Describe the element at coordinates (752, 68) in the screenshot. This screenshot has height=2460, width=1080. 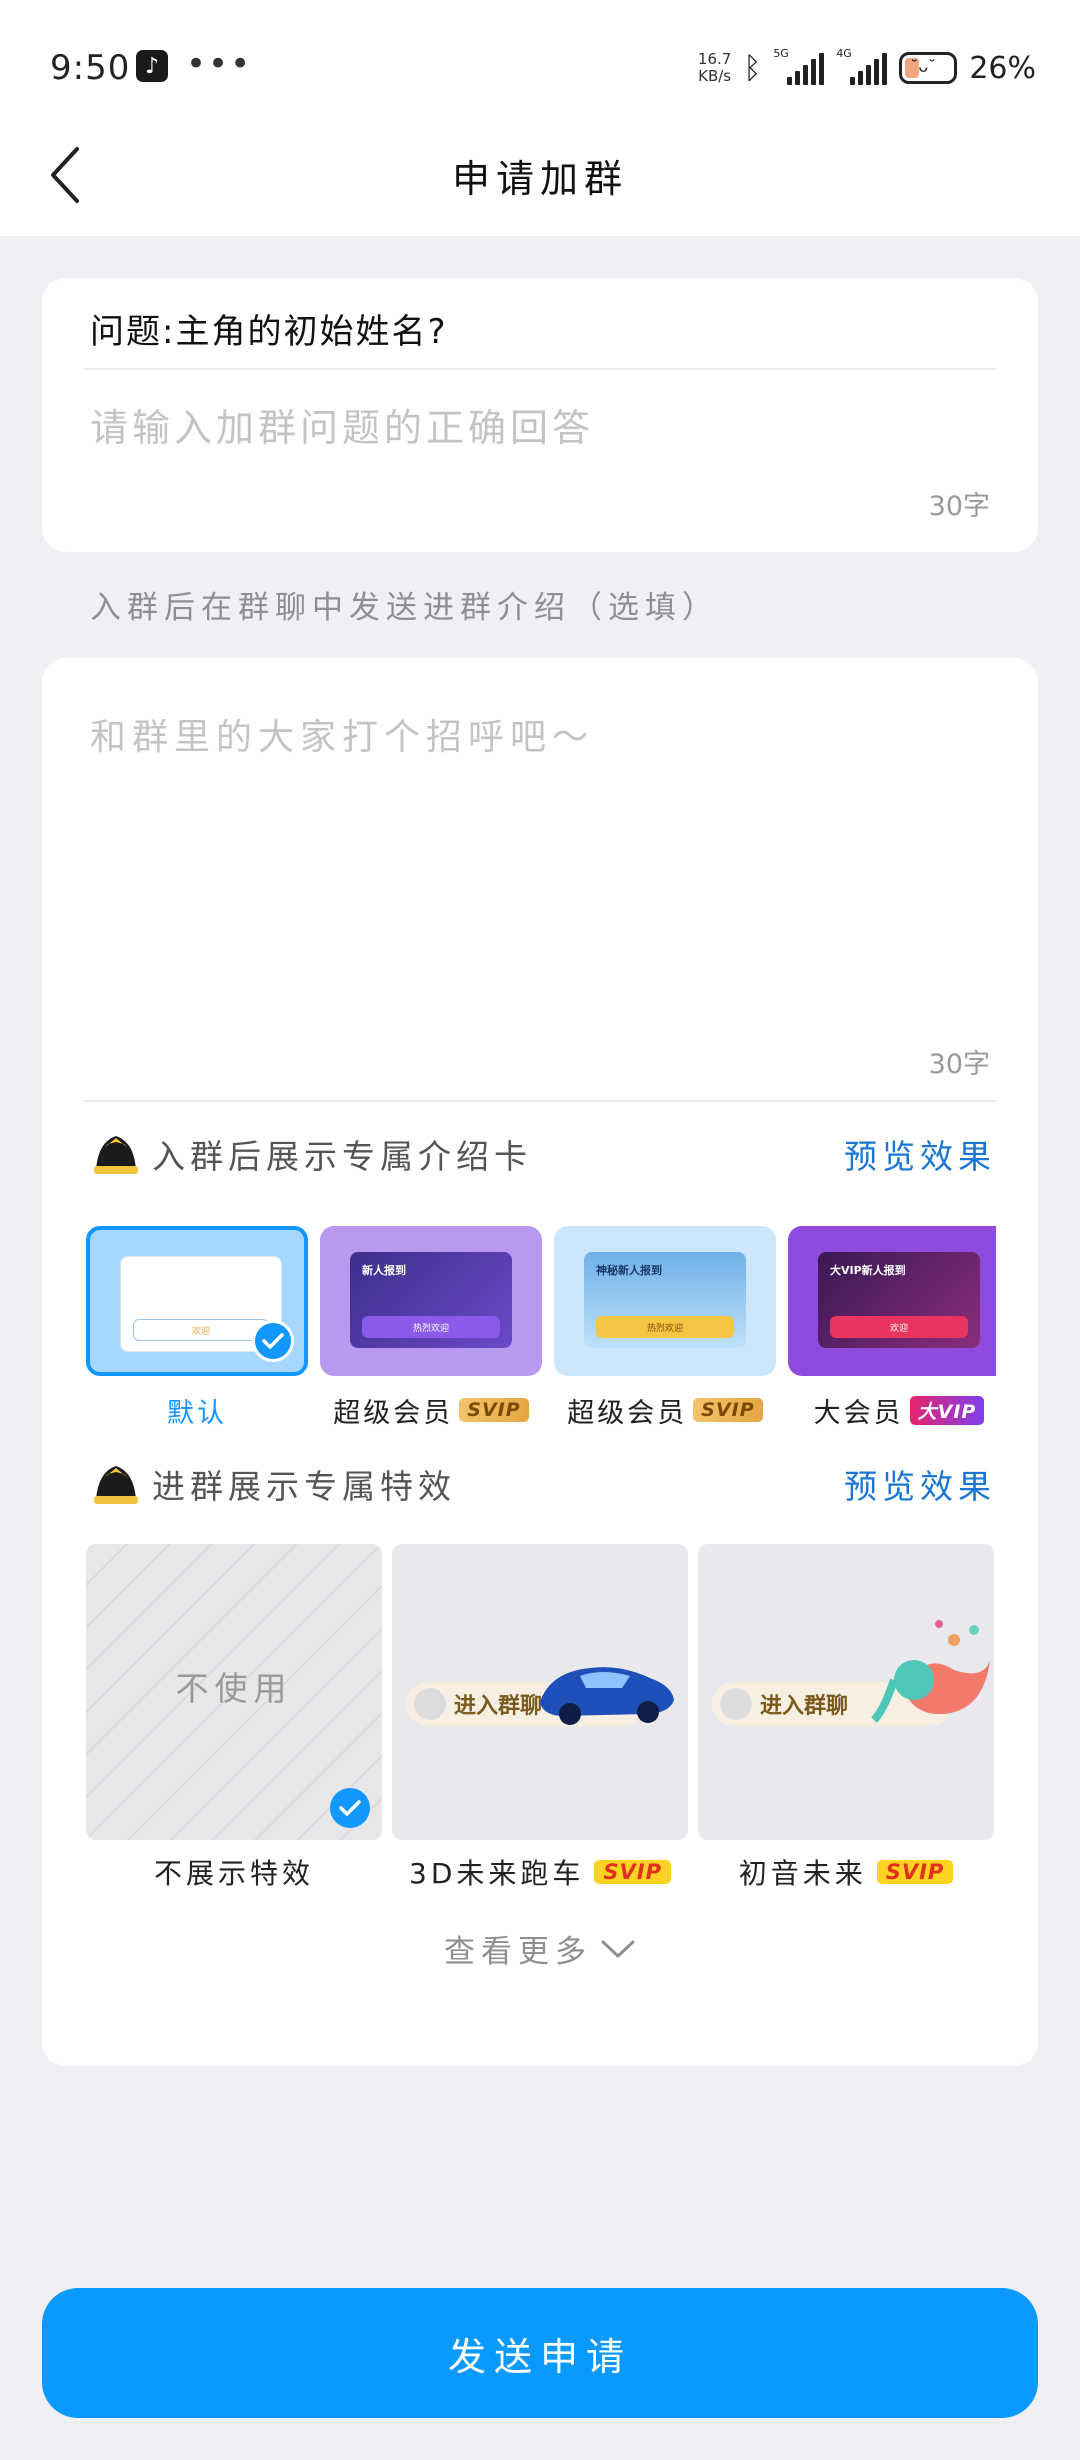
I see `bluetooth-icon: ᛒ` at that location.